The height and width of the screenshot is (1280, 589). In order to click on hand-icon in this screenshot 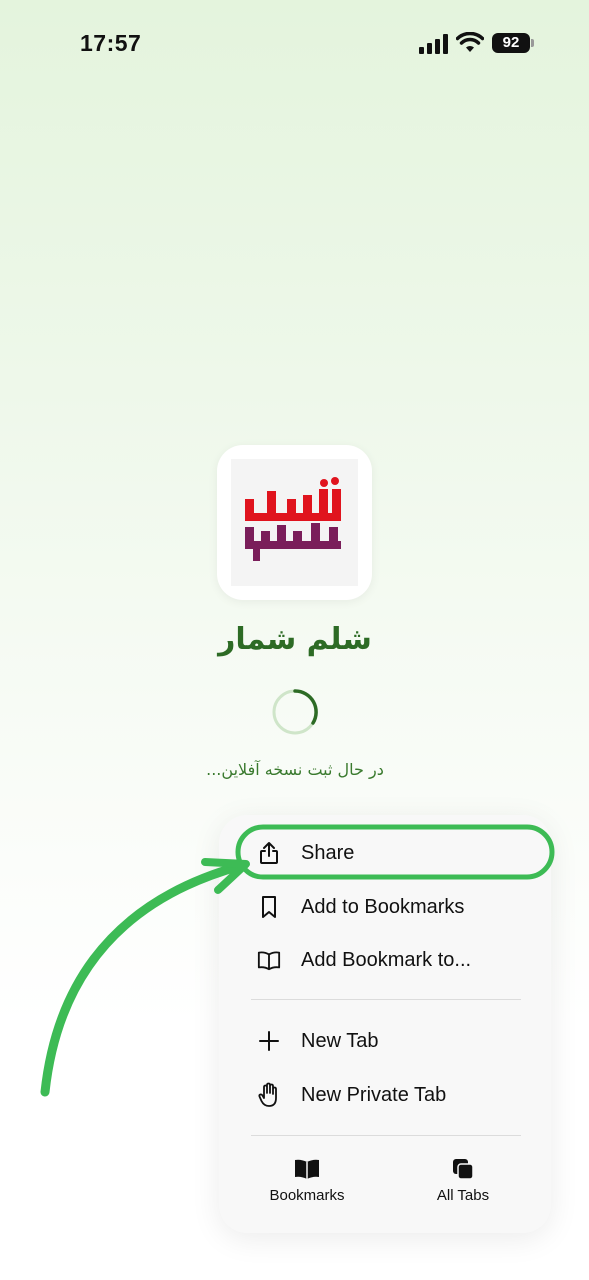, I will do `click(269, 1094)`.